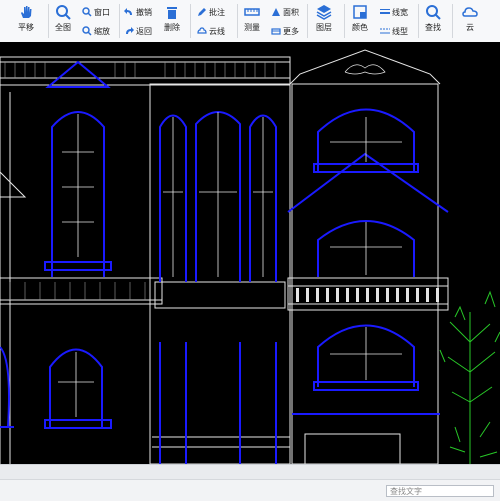 This screenshot has width=500, height=501. What do you see at coordinates (250, 472) in the screenshot?
I see `command-strip` at bounding box center [250, 472].